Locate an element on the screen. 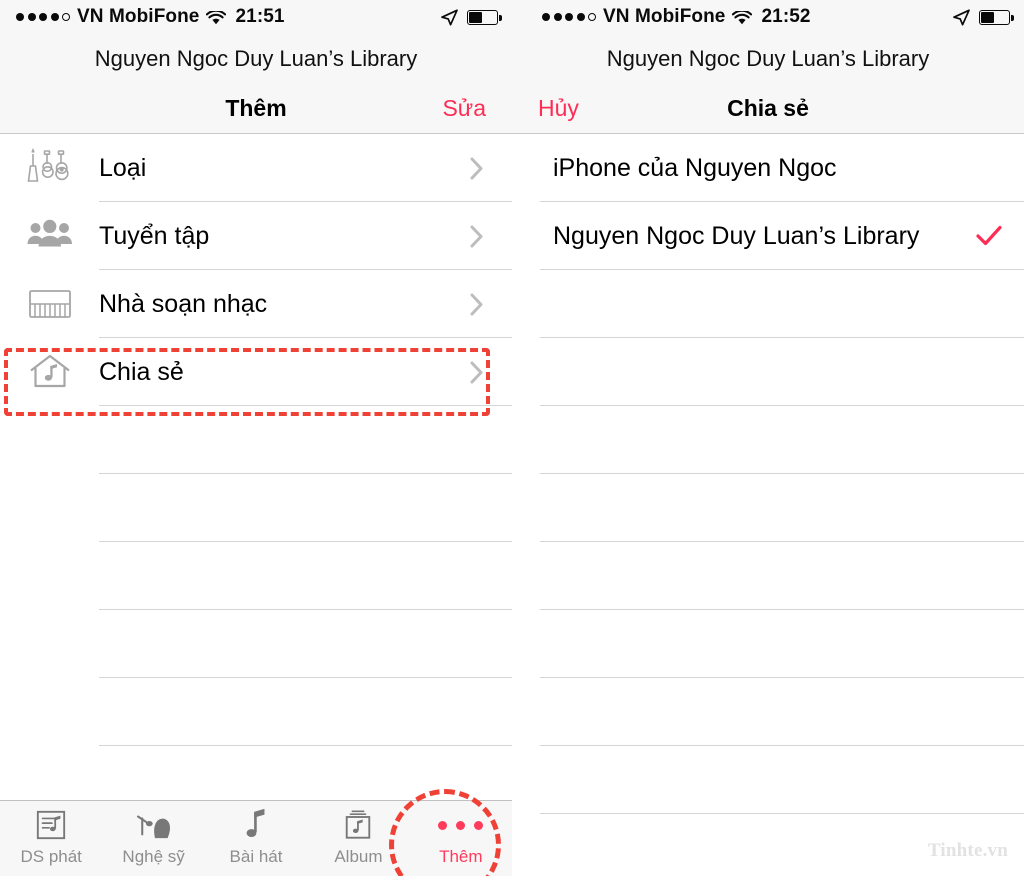  status-bar-left: VN MobiFone 21:51 is located at coordinates (150, 17).